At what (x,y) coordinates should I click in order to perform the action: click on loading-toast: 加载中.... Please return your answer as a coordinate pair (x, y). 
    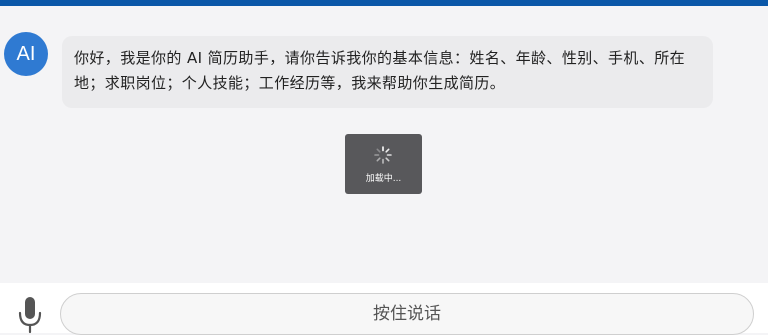
    Looking at the image, I should click on (383, 164).